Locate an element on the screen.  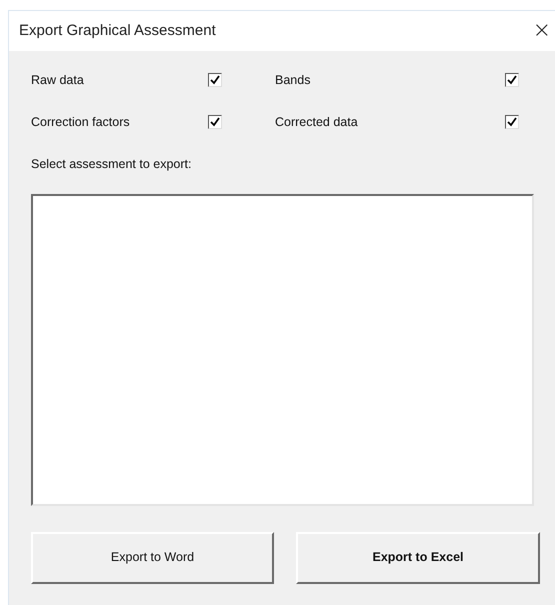
option-label: Raw data is located at coordinates (57, 80).